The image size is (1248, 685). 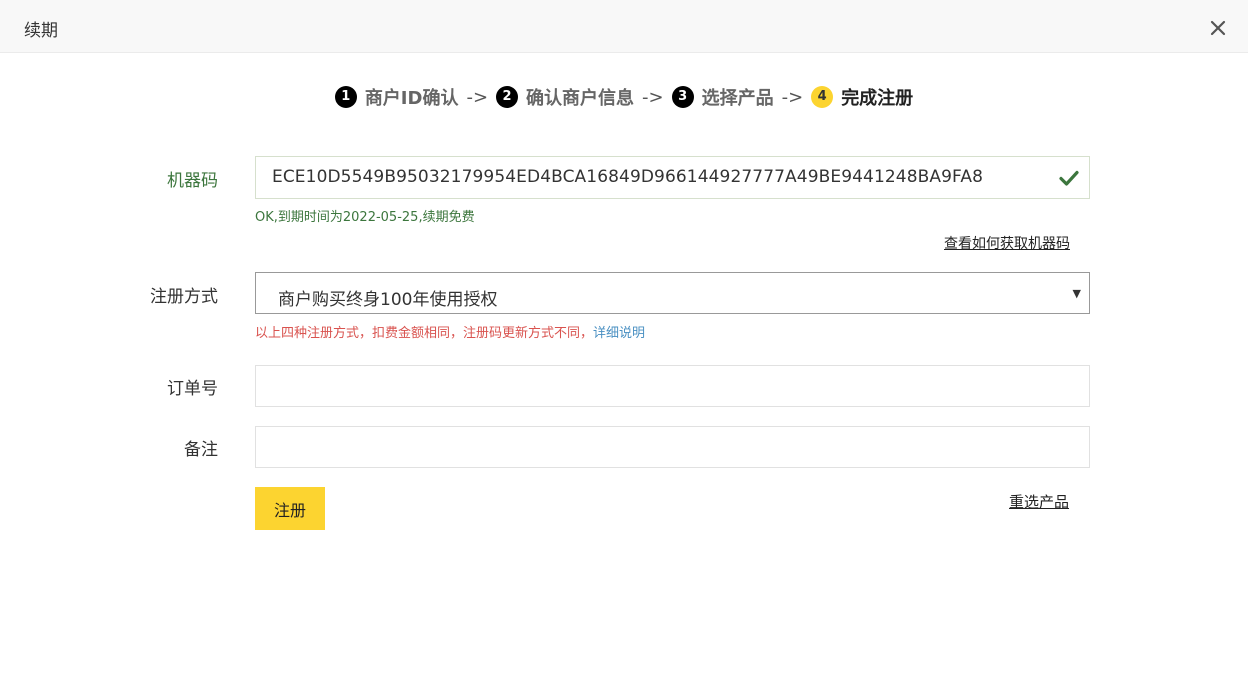 What do you see at coordinates (365, 217) in the screenshot?
I see `machine-code-status: OK,到期时间为2022-05-25,续期免费` at bounding box center [365, 217].